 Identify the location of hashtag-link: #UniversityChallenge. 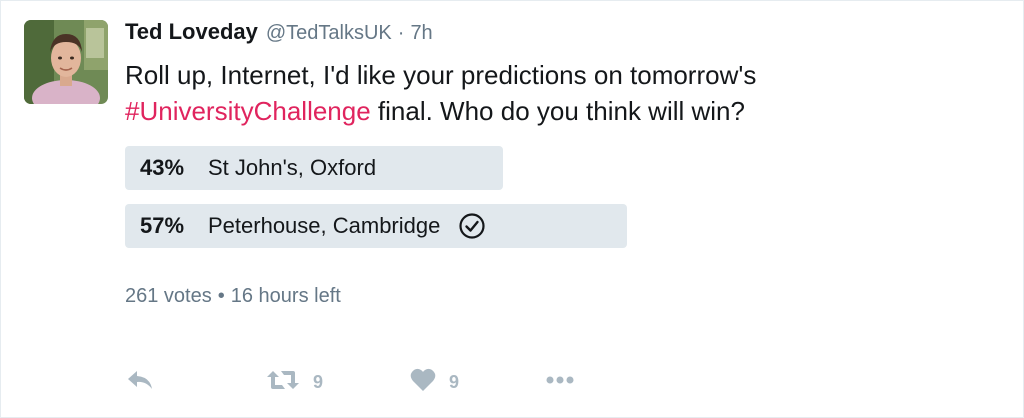
(248, 111).